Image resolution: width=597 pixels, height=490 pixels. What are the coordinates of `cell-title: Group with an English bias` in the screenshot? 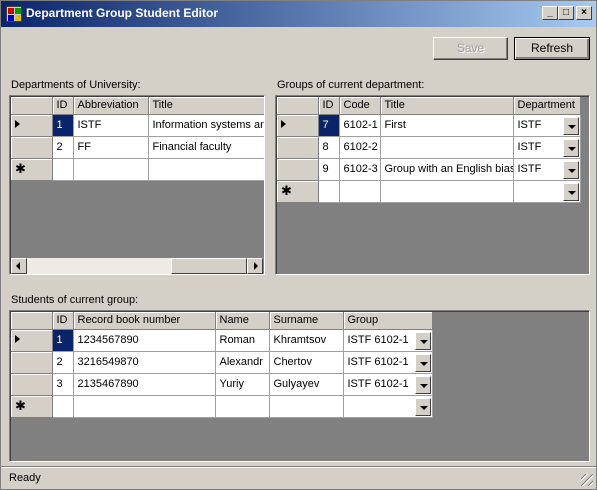 It's located at (447, 169).